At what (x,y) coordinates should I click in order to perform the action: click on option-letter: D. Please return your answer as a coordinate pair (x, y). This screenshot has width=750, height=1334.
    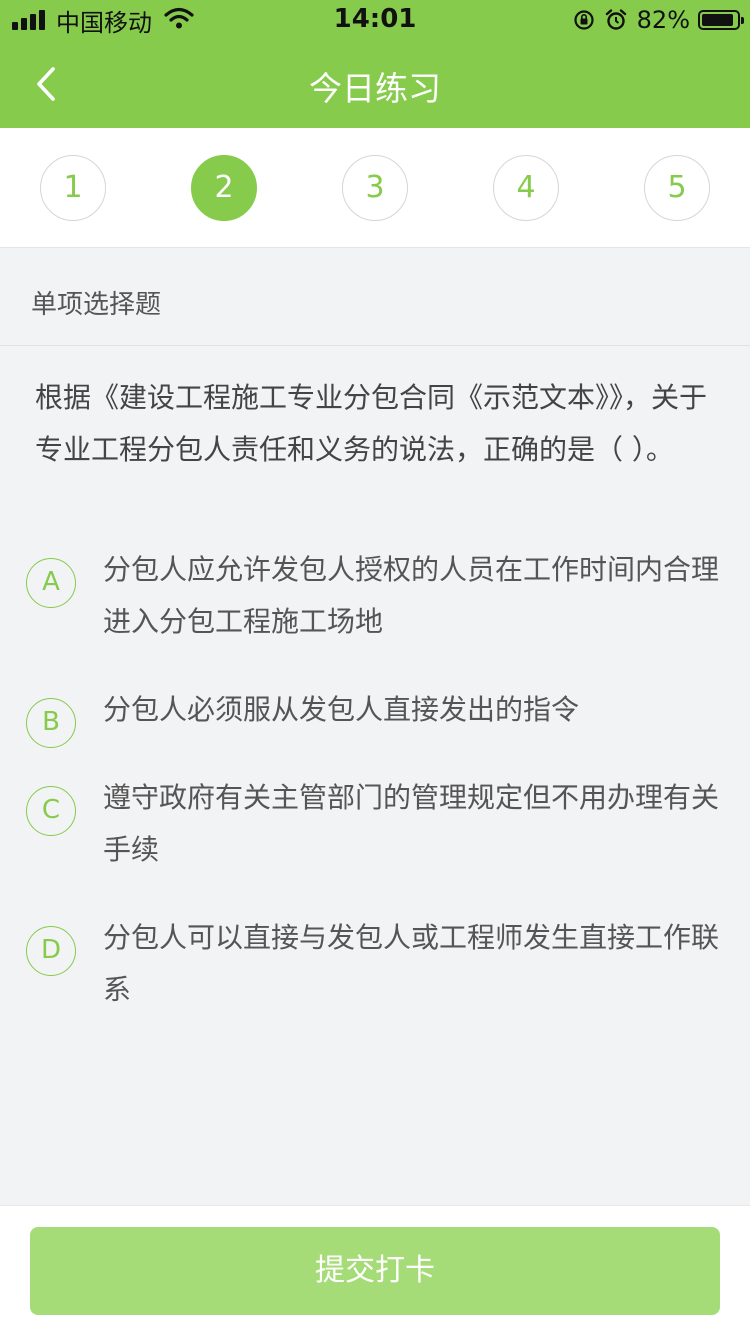
    Looking at the image, I should click on (51, 951).